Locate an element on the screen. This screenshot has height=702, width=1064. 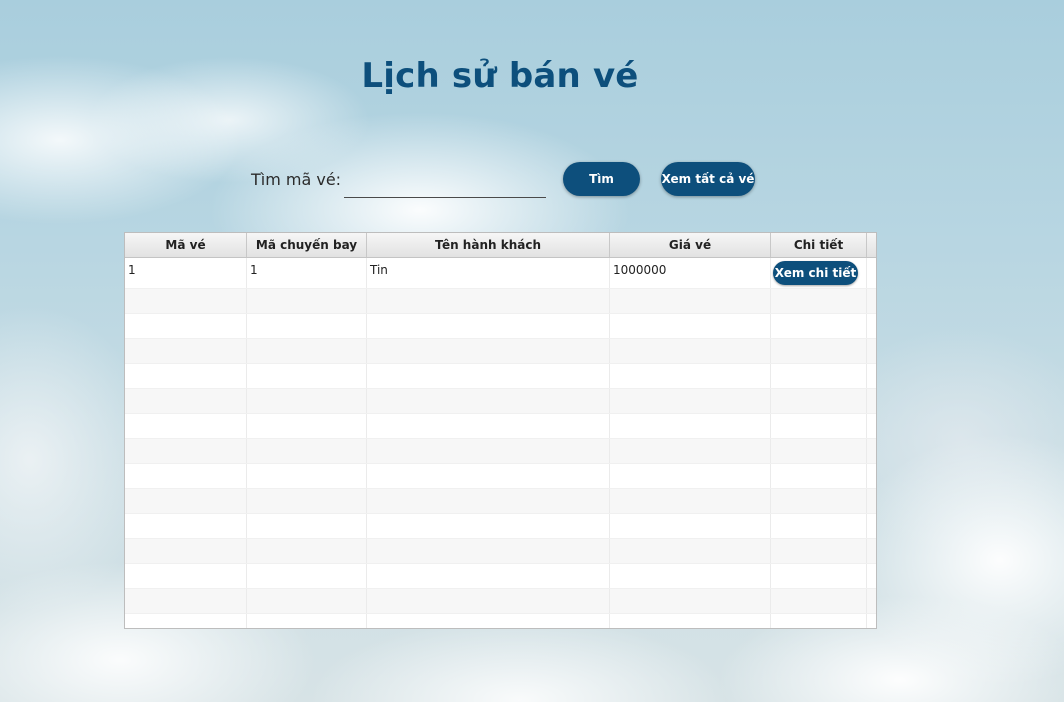
column-header-ticket-id: Mã vé is located at coordinates (186, 245).